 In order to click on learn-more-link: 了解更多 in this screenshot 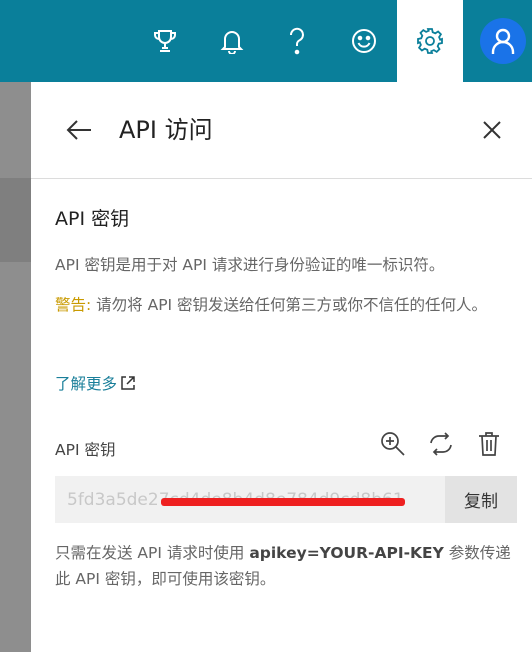, I will do `click(95, 383)`.